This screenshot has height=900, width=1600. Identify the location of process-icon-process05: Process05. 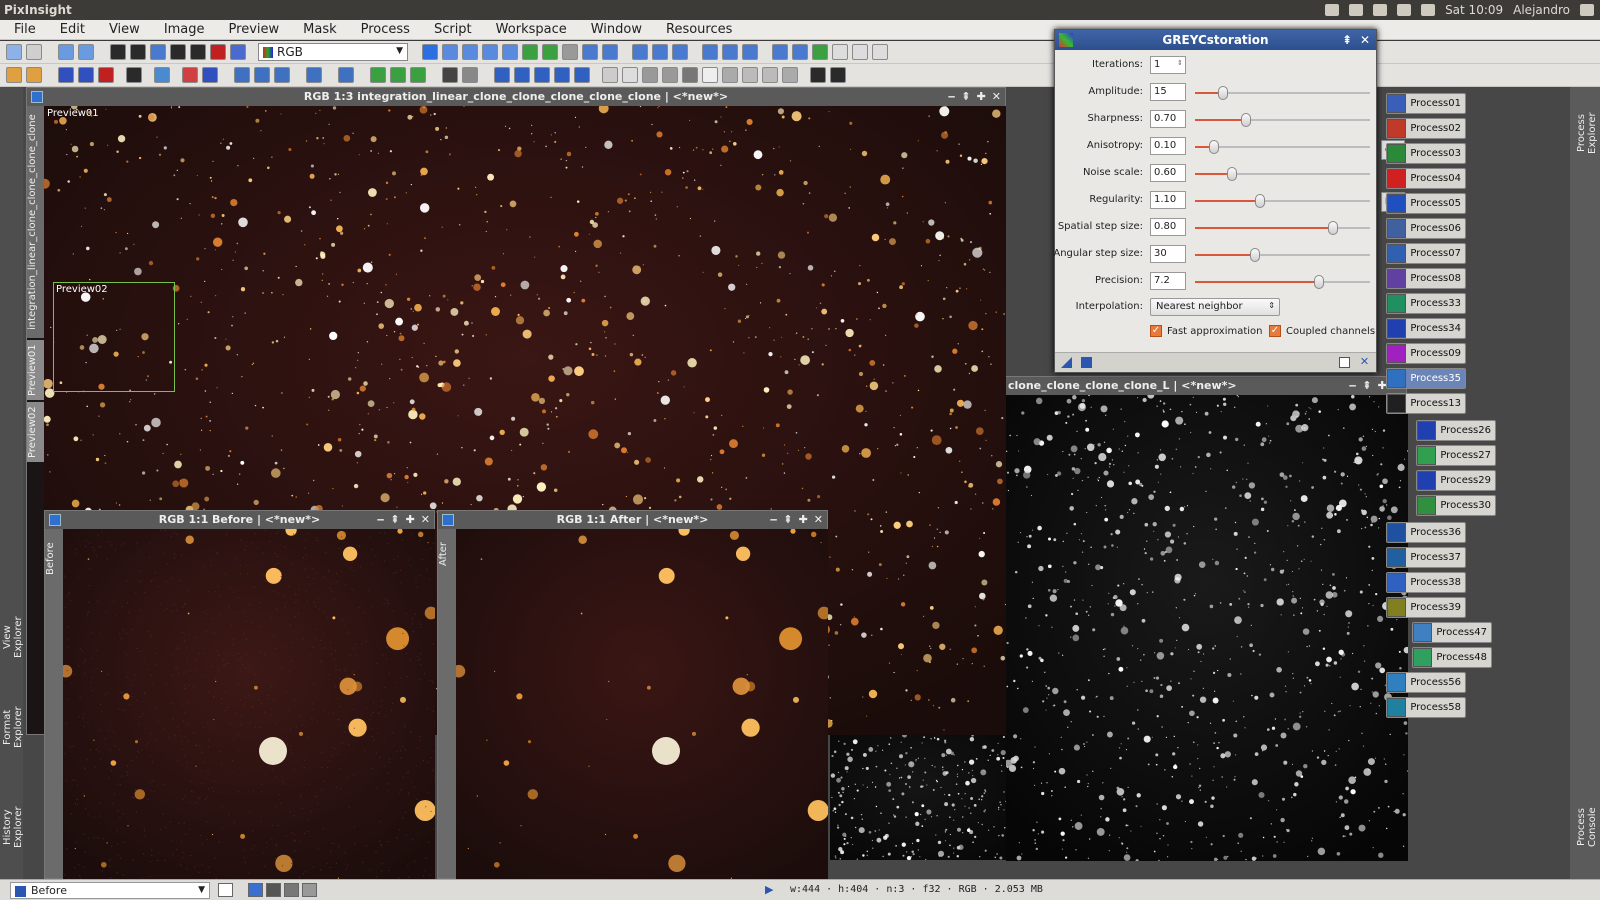
(1426, 203).